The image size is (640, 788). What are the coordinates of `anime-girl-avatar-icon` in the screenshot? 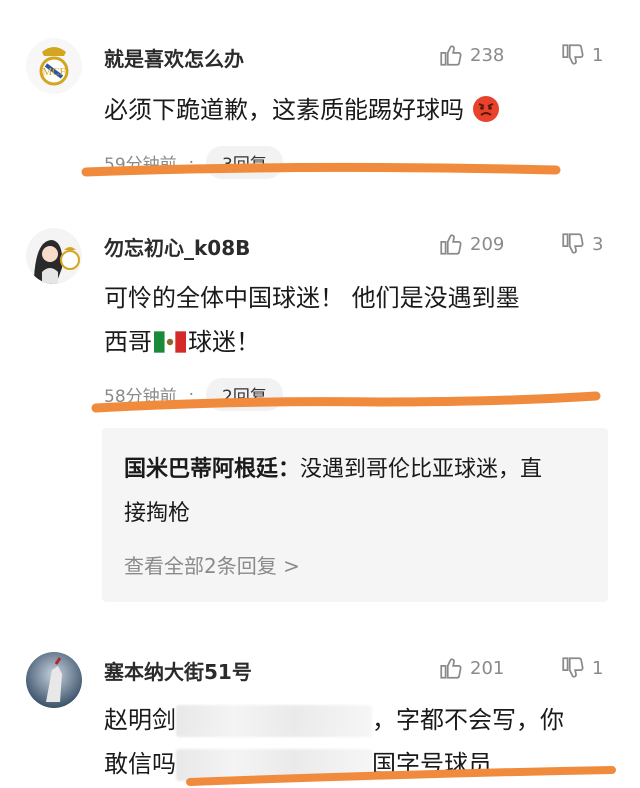 It's located at (54, 256).